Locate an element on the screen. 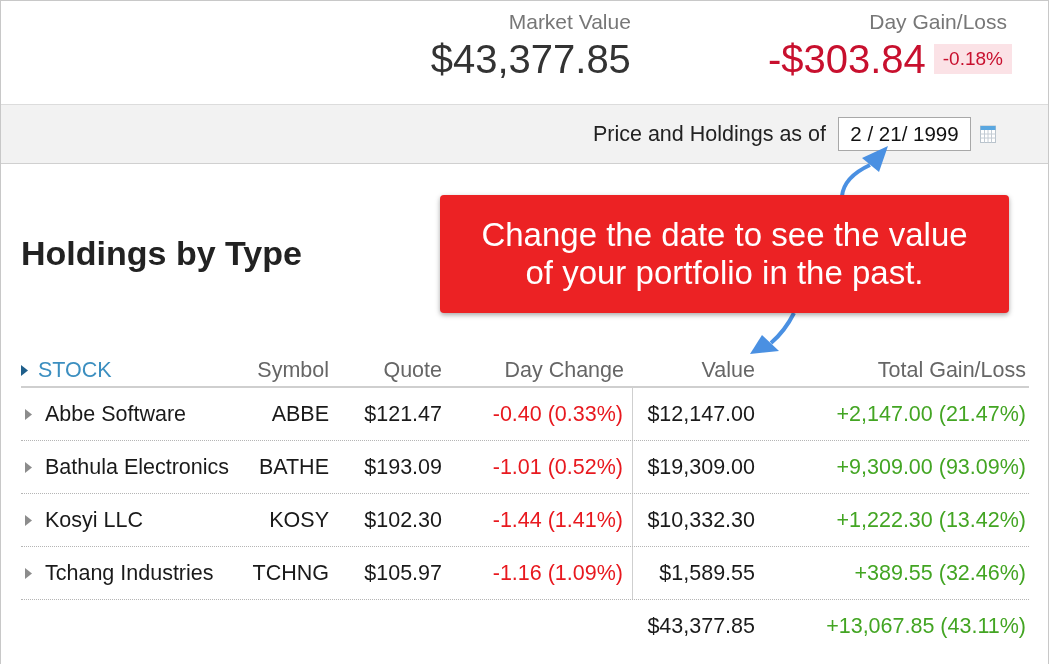 The width and height of the screenshot is (1050, 664). quote-cell: $105.97 is located at coordinates (403, 573).